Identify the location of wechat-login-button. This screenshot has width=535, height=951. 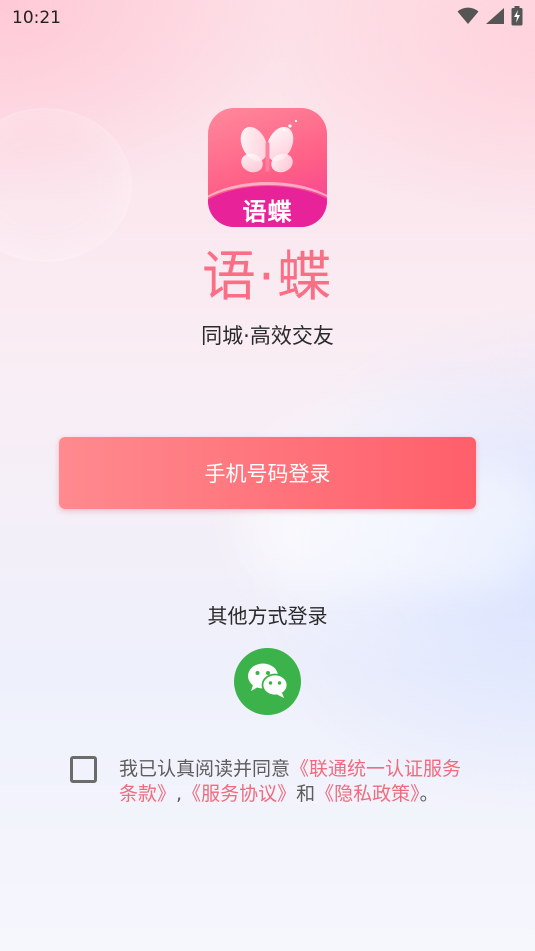
(267, 681).